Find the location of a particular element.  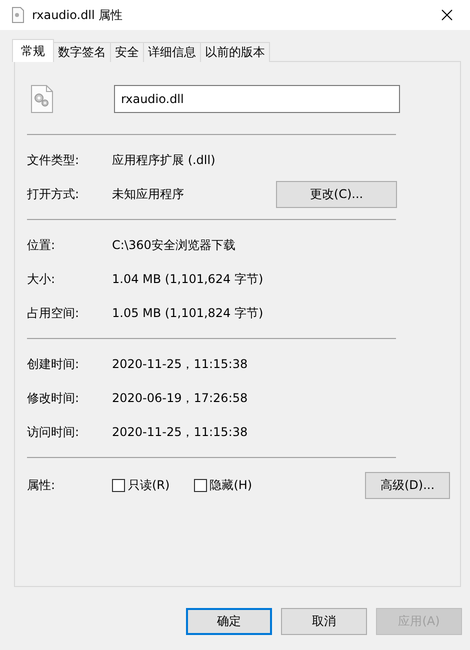

tab: 常规 is located at coordinates (33, 50).